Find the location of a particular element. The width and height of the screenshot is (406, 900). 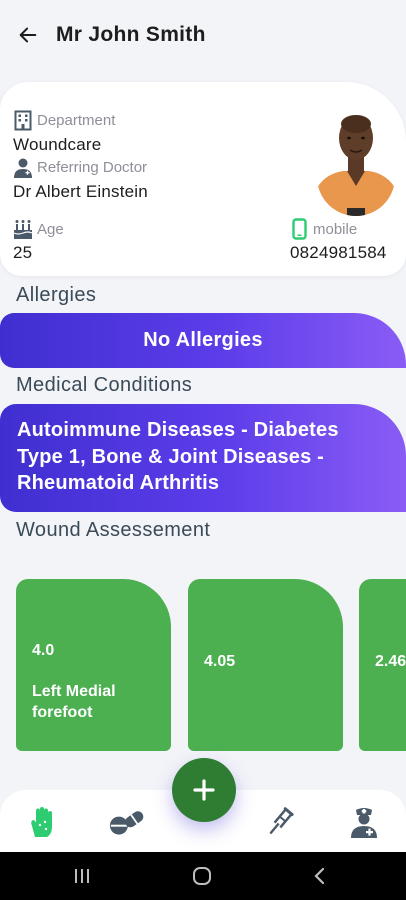

arrow-left-icon is located at coordinates (28, 35).